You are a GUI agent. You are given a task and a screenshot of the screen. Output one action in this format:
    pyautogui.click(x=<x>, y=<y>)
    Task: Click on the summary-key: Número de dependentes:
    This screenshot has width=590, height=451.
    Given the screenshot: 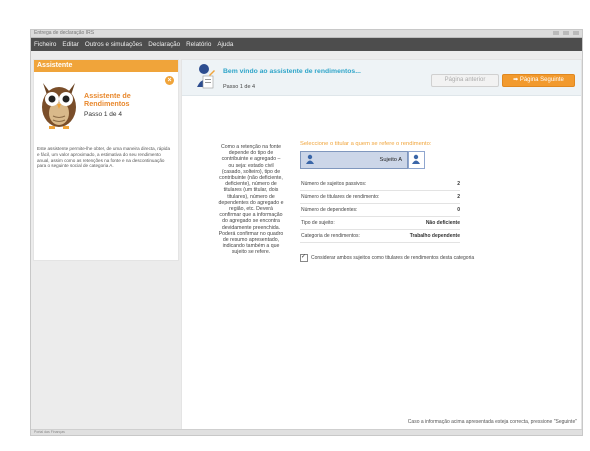 What is the action you would take?
    pyautogui.click(x=329, y=210)
    